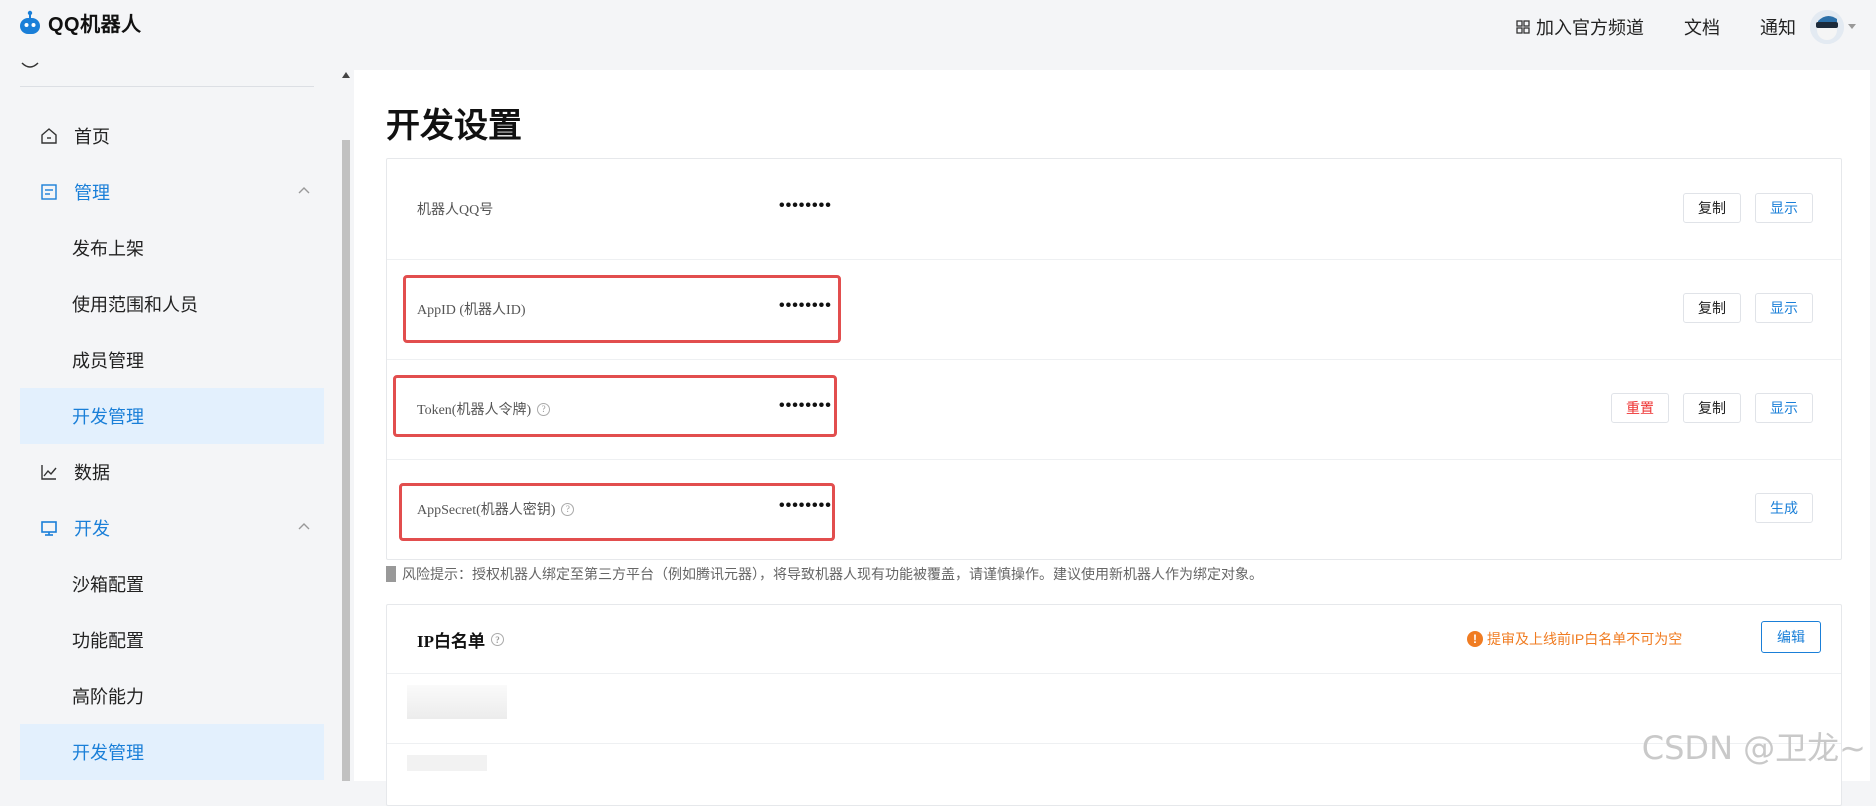  What do you see at coordinates (172, 528) in the screenshot?
I see `sidebar-item-develop: 开发` at bounding box center [172, 528].